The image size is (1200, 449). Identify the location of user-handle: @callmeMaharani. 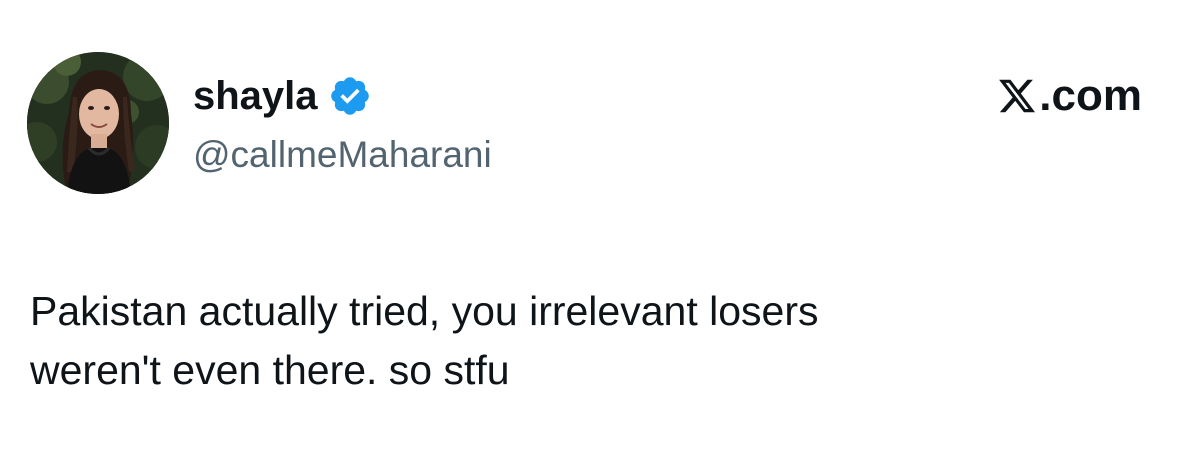
(342, 154).